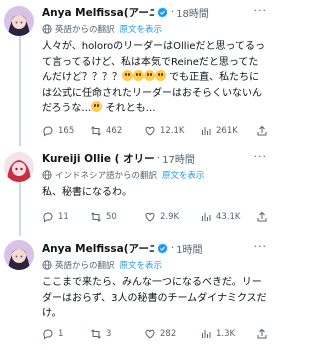  I want to click on like-button: 2.9K, so click(161, 217).